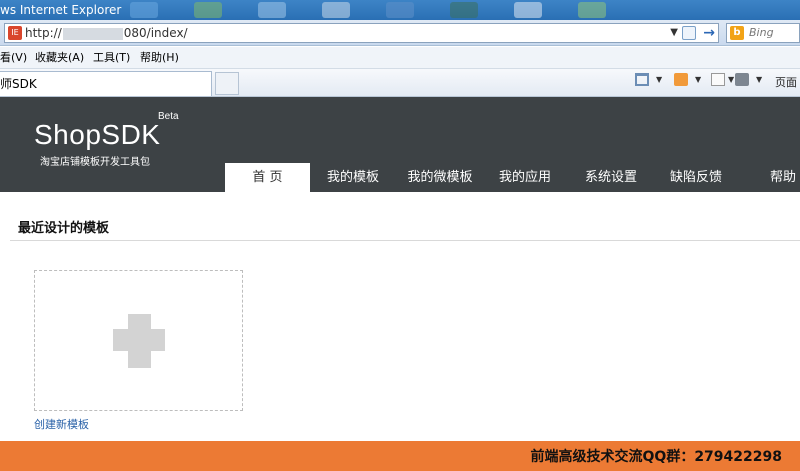 The height and width of the screenshot is (471, 800). What do you see at coordinates (659, 80) in the screenshot?
I see `home-dropdown-icon: ▼` at bounding box center [659, 80].